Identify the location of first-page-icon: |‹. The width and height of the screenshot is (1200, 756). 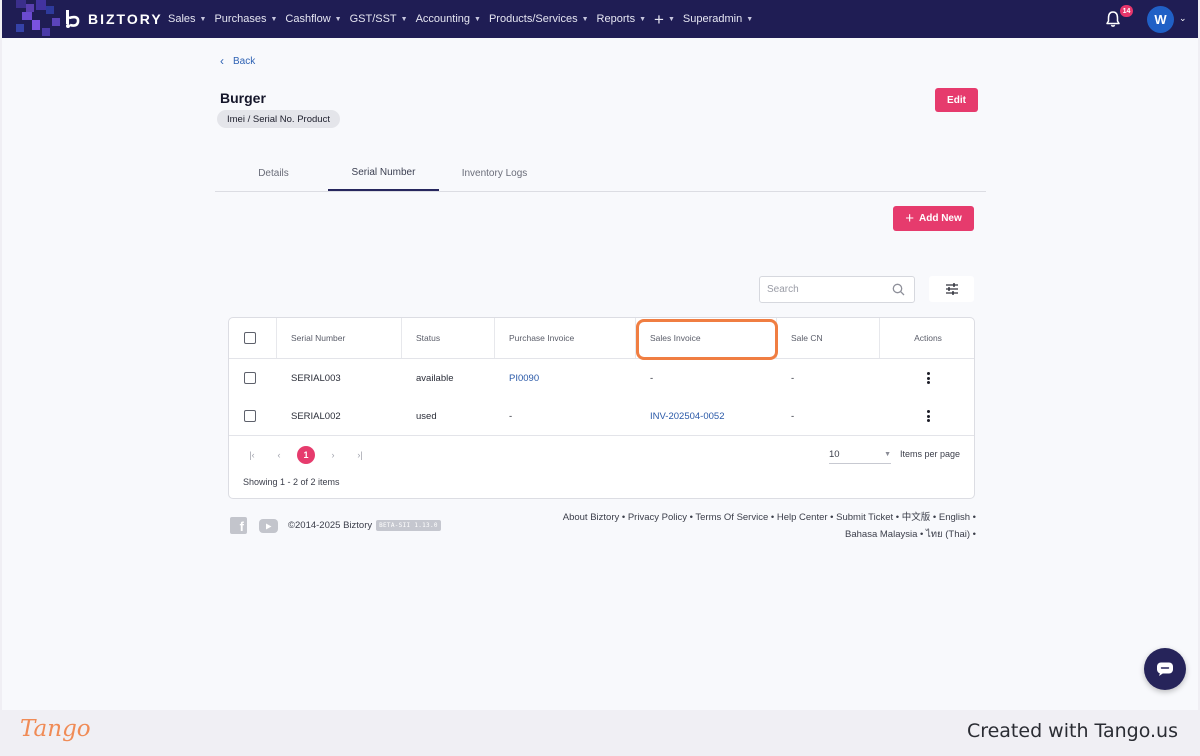
(252, 455).